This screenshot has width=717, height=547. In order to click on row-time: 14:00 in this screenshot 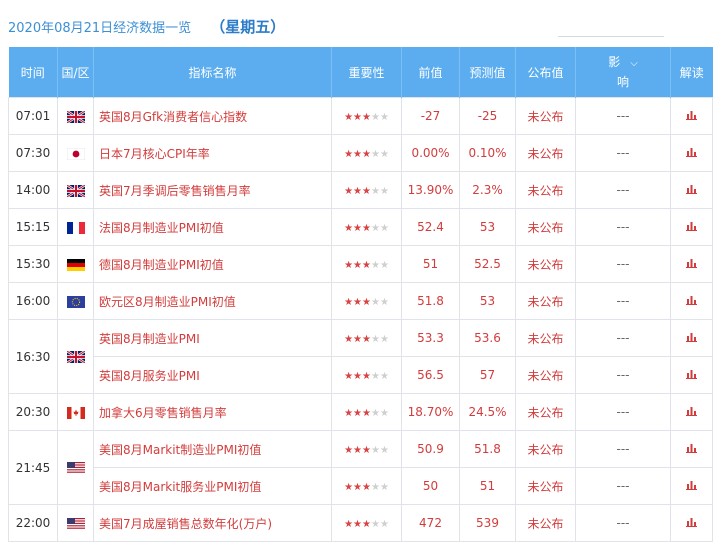, I will do `click(33, 190)`.